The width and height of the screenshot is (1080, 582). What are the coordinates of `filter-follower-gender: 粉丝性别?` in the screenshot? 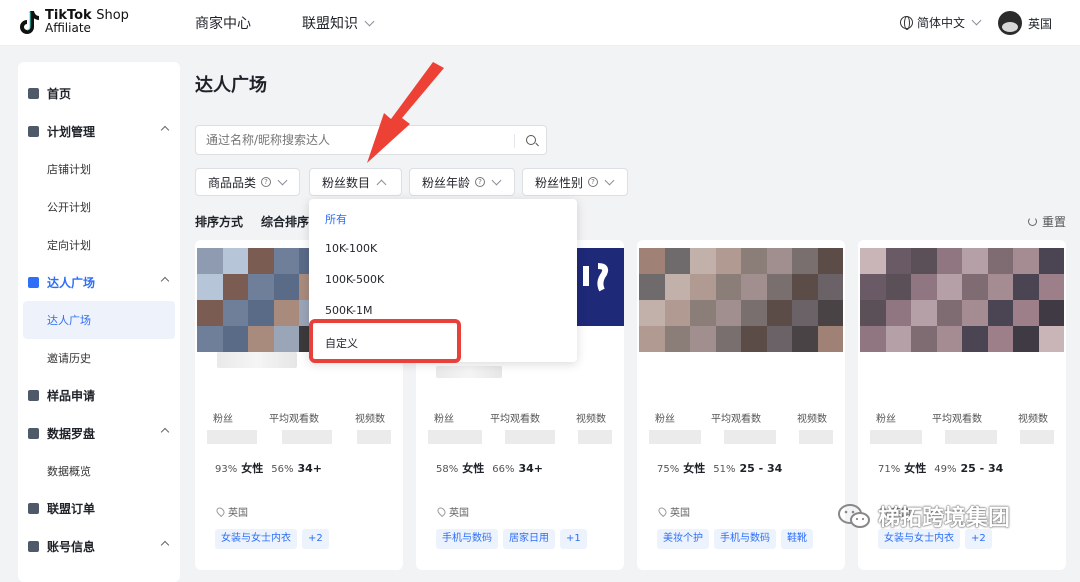 It's located at (575, 182).